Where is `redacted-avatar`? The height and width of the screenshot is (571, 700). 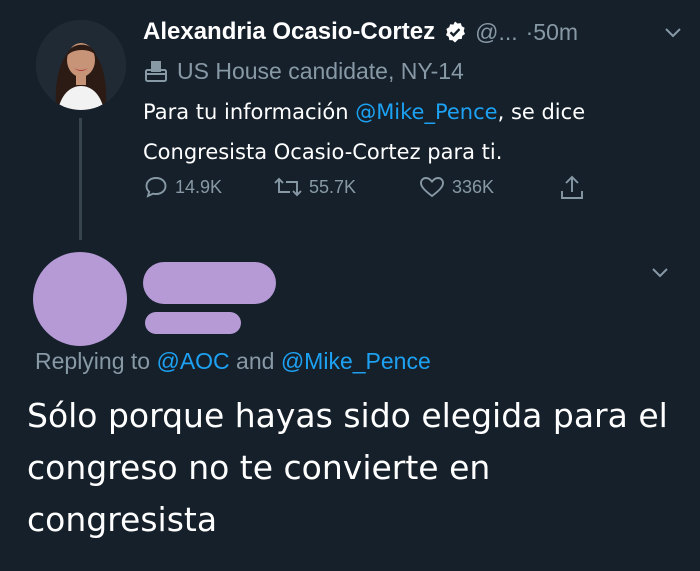
redacted-avatar is located at coordinates (80, 299).